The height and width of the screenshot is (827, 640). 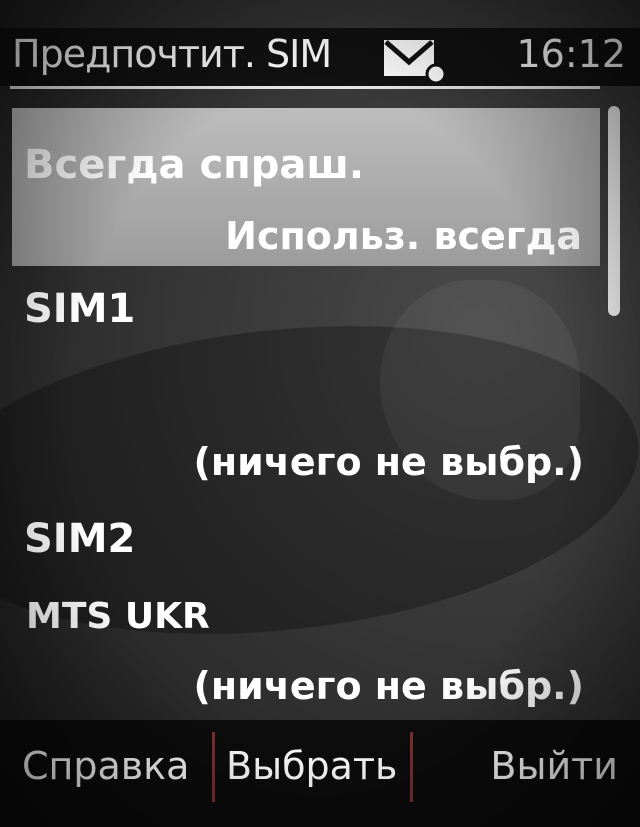 What do you see at coordinates (80, 539) in the screenshot?
I see `list-item-title: SIM2` at bounding box center [80, 539].